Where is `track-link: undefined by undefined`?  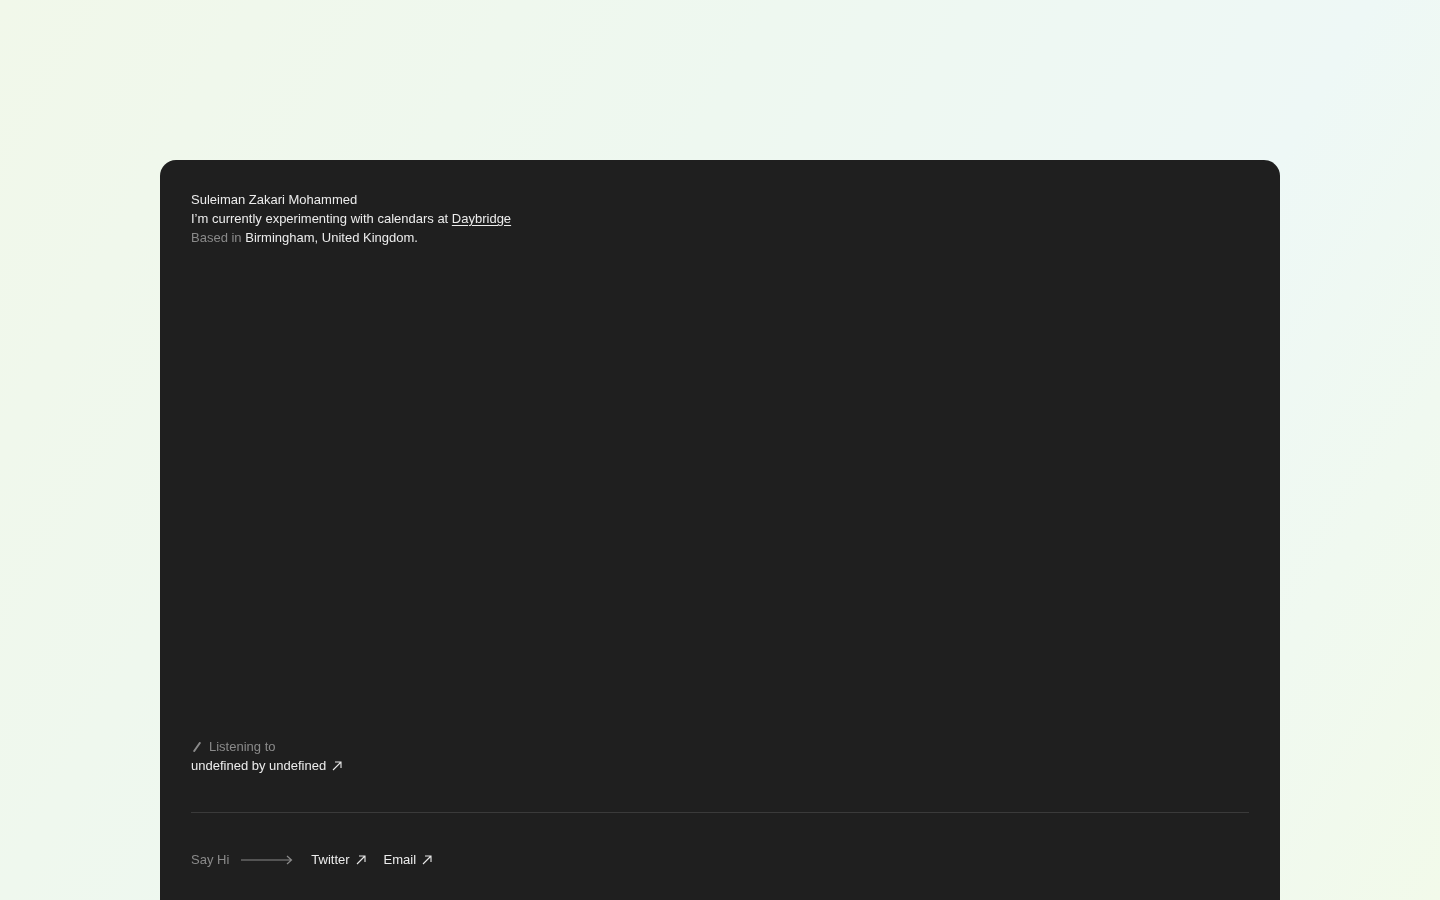 track-link: undefined by undefined is located at coordinates (267, 765).